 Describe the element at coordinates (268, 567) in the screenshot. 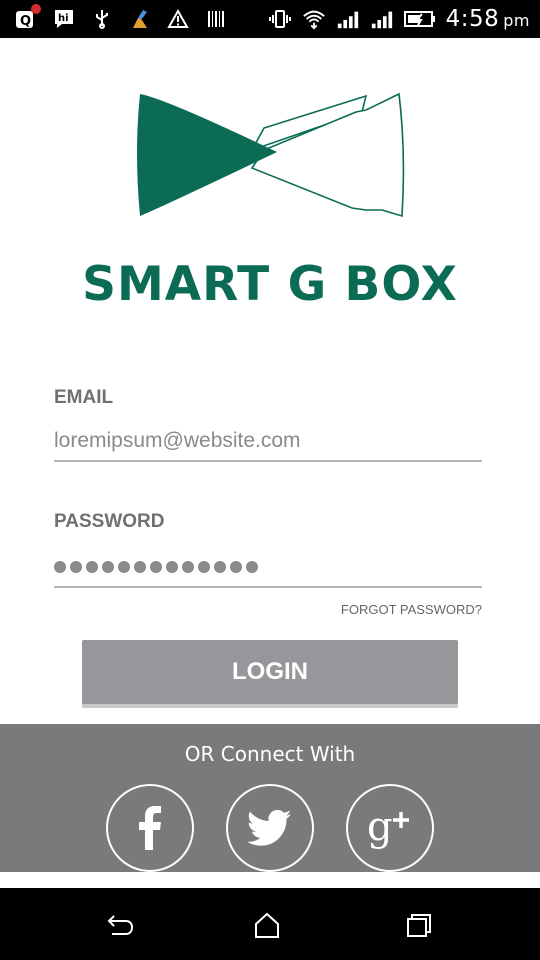

I see `password-field` at that location.